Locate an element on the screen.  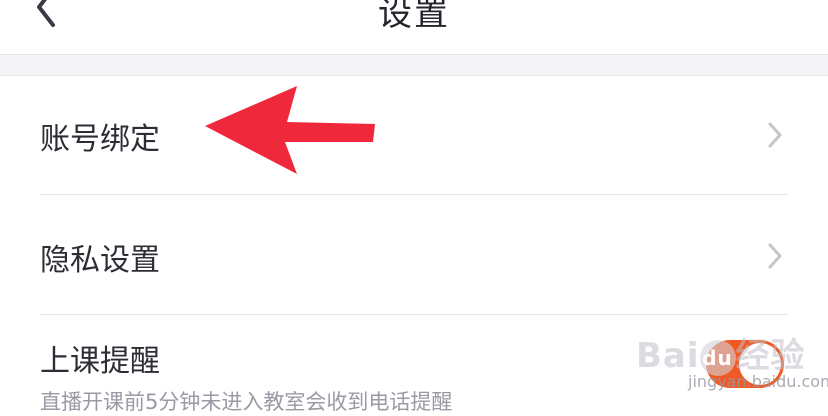
watermark-url: jingyan.baidu.com is located at coordinates (758, 381).